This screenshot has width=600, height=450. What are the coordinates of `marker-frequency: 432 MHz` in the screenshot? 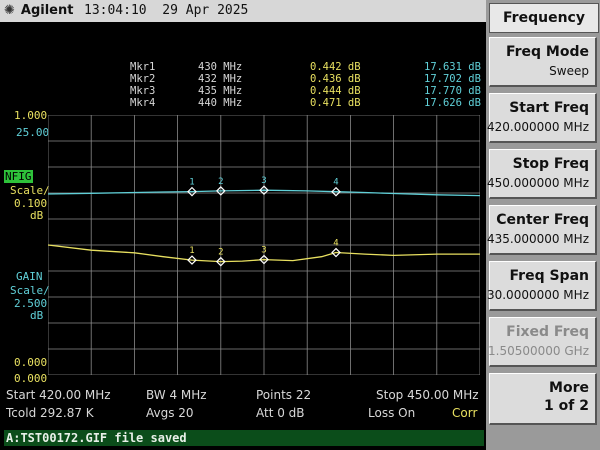 It's located at (220, 79).